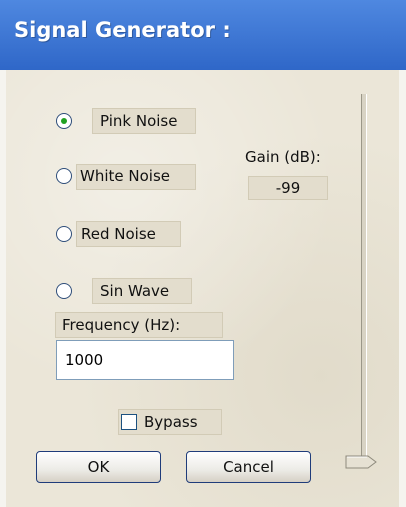 The height and width of the screenshot is (507, 406). Describe the element at coordinates (364, 279) in the screenshot. I see `gain-slider-track` at that location.